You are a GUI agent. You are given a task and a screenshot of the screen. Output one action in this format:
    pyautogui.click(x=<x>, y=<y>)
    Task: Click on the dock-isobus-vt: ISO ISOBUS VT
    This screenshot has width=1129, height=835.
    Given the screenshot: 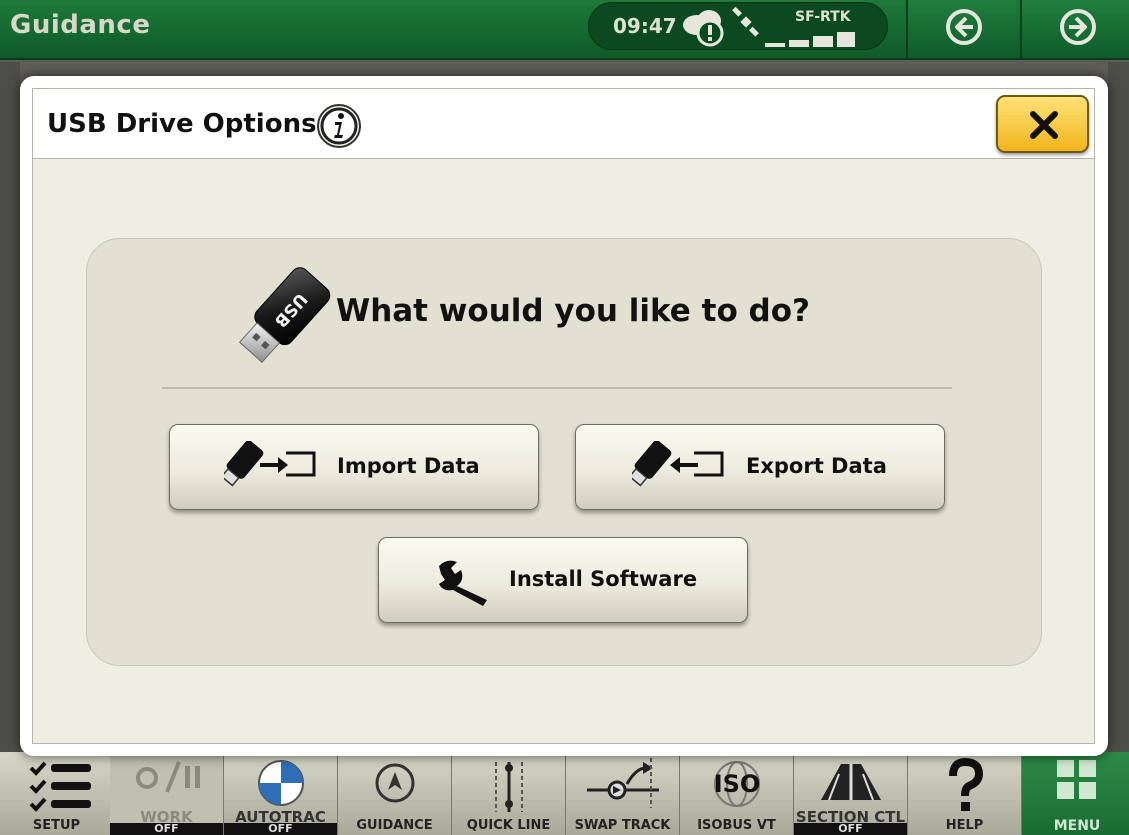 What is the action you would take?
    pyautogui.click(x=737, y=793)
    